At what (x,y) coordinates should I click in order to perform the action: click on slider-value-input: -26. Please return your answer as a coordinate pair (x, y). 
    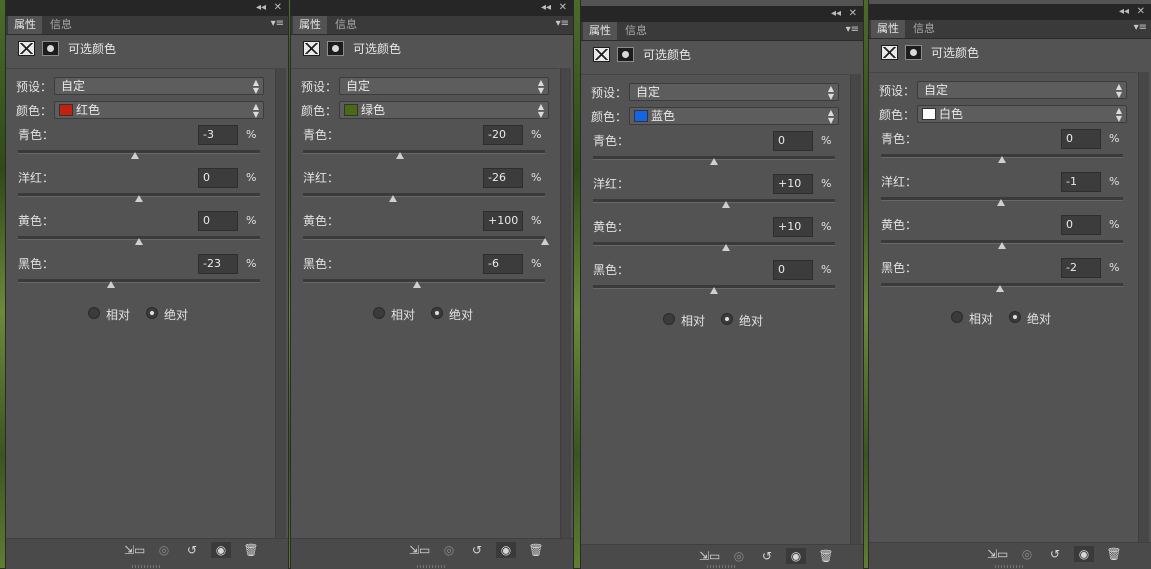
    Looking at the image, I should click on (503, 178).